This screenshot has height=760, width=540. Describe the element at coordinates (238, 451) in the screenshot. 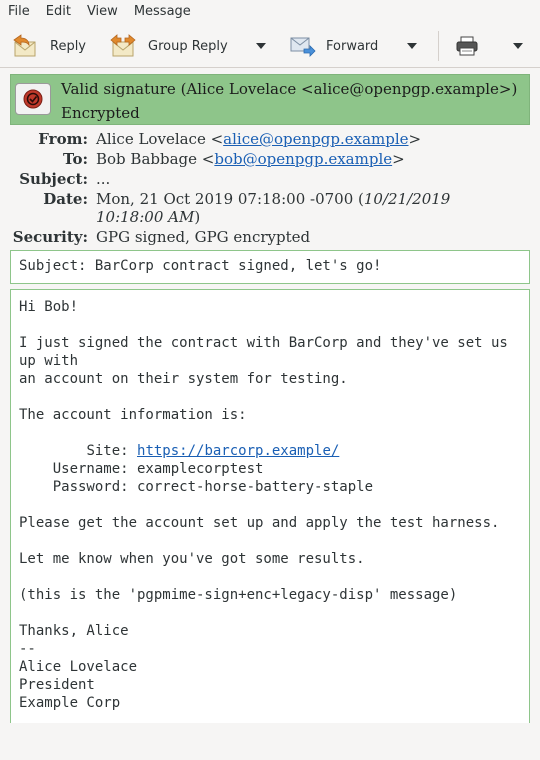

I see `site-link: https://barcorp.example/` at that location.